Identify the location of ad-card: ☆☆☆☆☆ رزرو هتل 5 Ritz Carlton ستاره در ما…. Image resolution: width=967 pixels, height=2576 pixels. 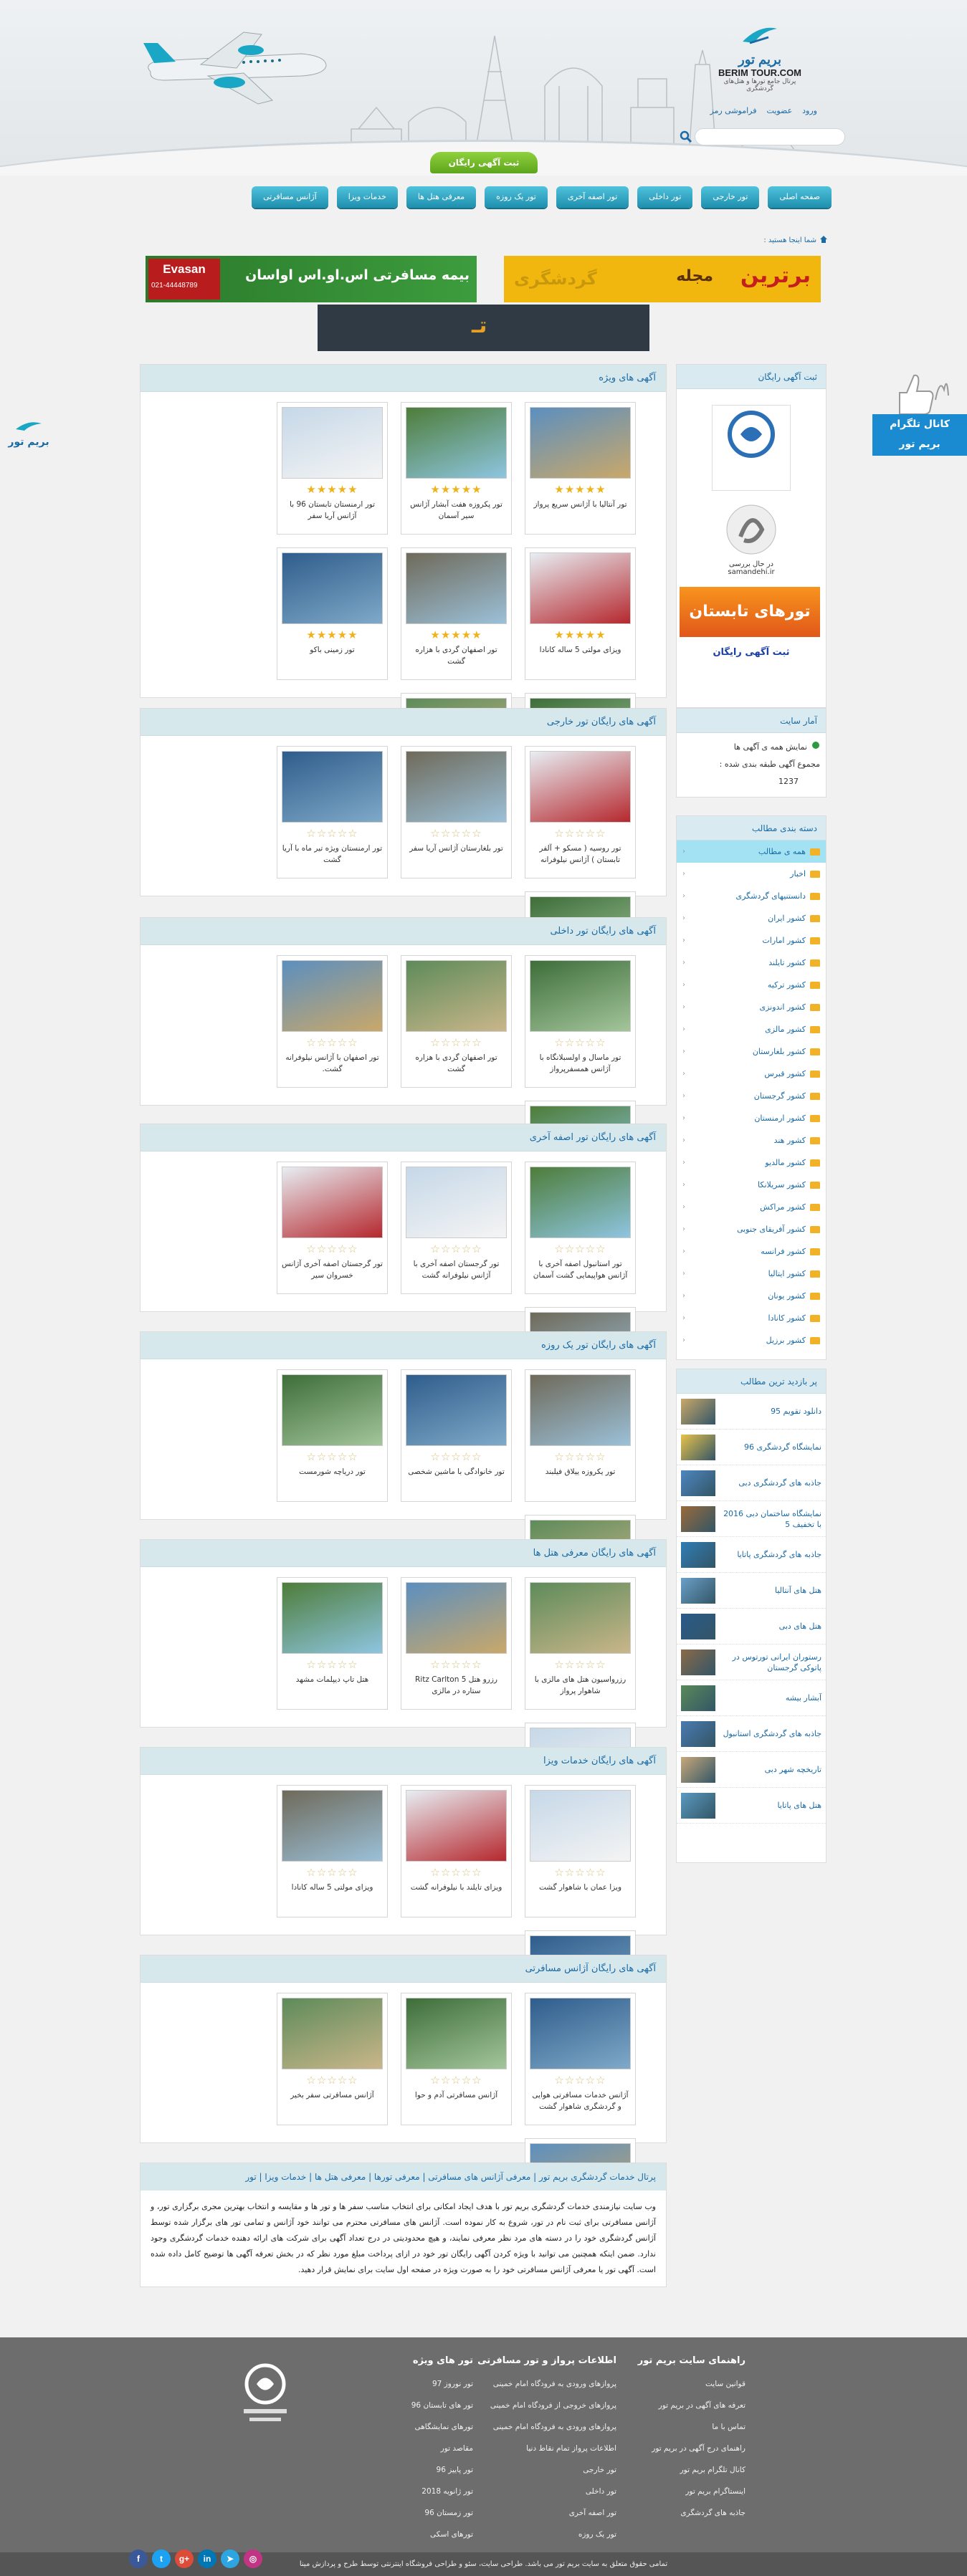
(456, 1643).